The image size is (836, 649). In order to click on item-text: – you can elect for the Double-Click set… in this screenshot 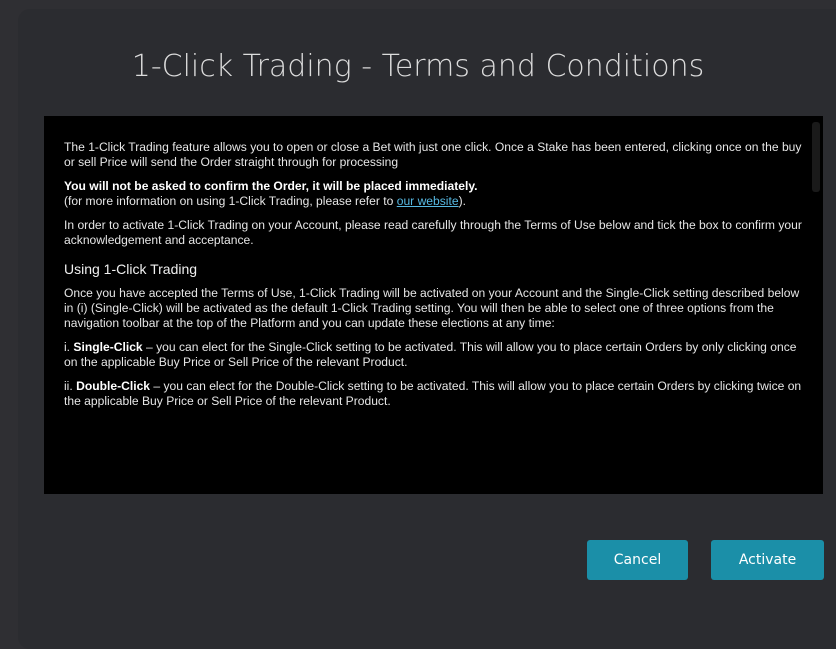, I will do `click(433, 393)`.